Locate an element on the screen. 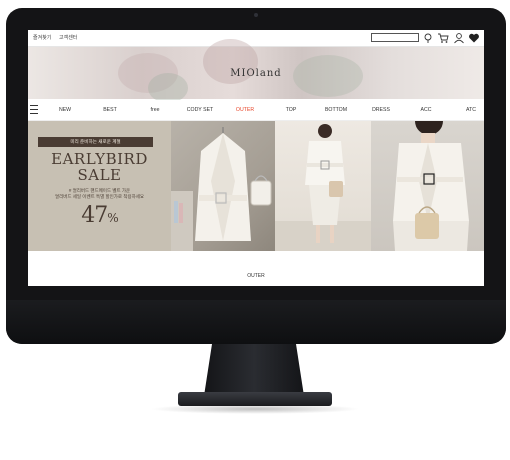 The height and width of the screenshot is (460, 510). nav-item-top: TOP is located at coordinates (291, 110).